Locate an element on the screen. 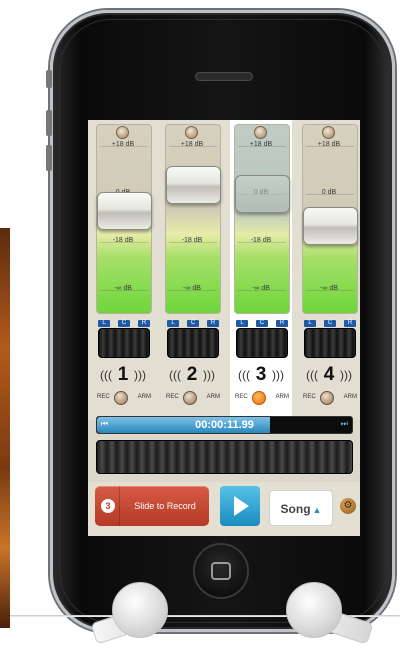 This screenshot has height=656, width=409. transport-timebar: ⏮ 00:00:11.99 ⏭ is located at coordinates (224, 425).